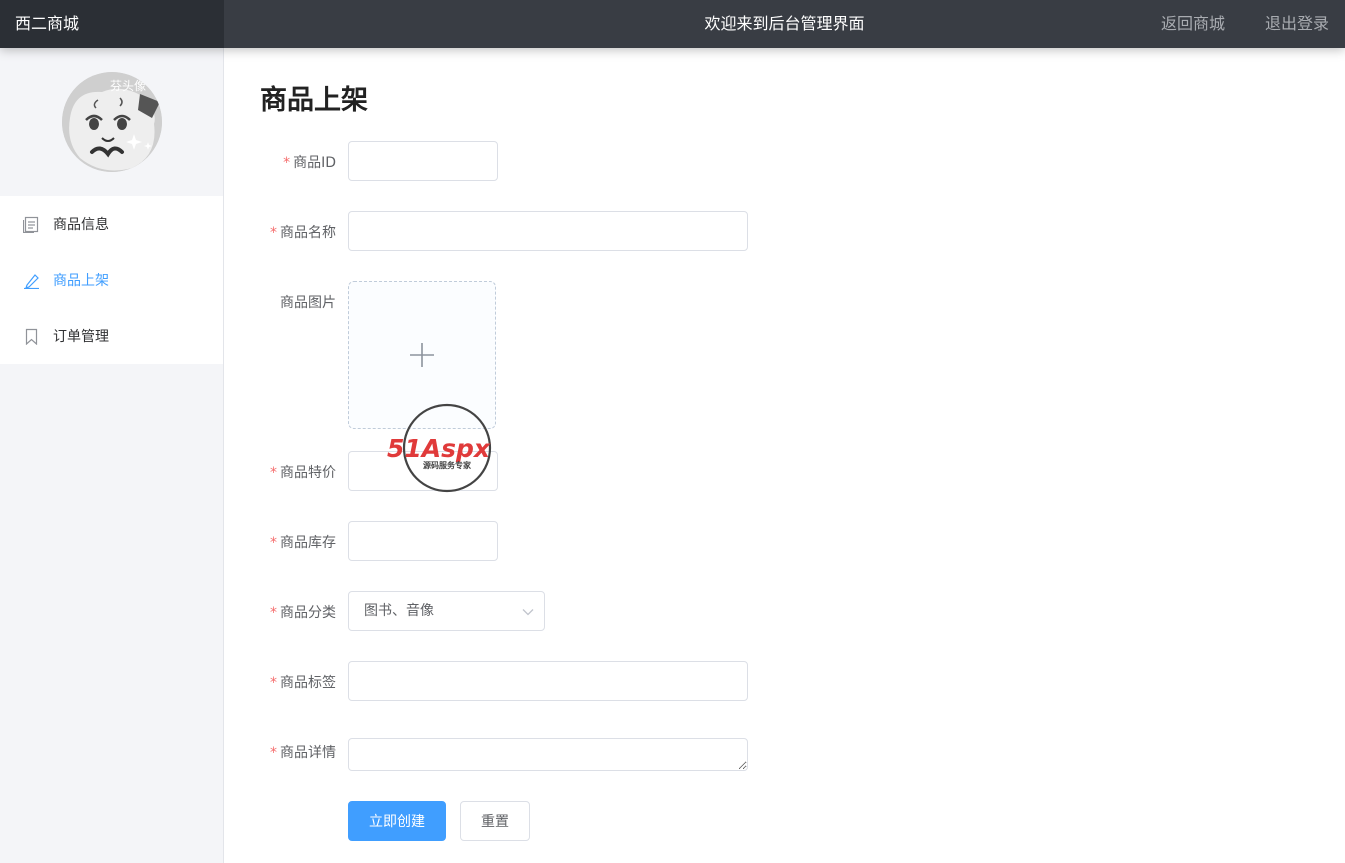  Describe the element at coordinates (446, 611) in the screenshot. I see `product-category-select: 图书、音像` at that location.